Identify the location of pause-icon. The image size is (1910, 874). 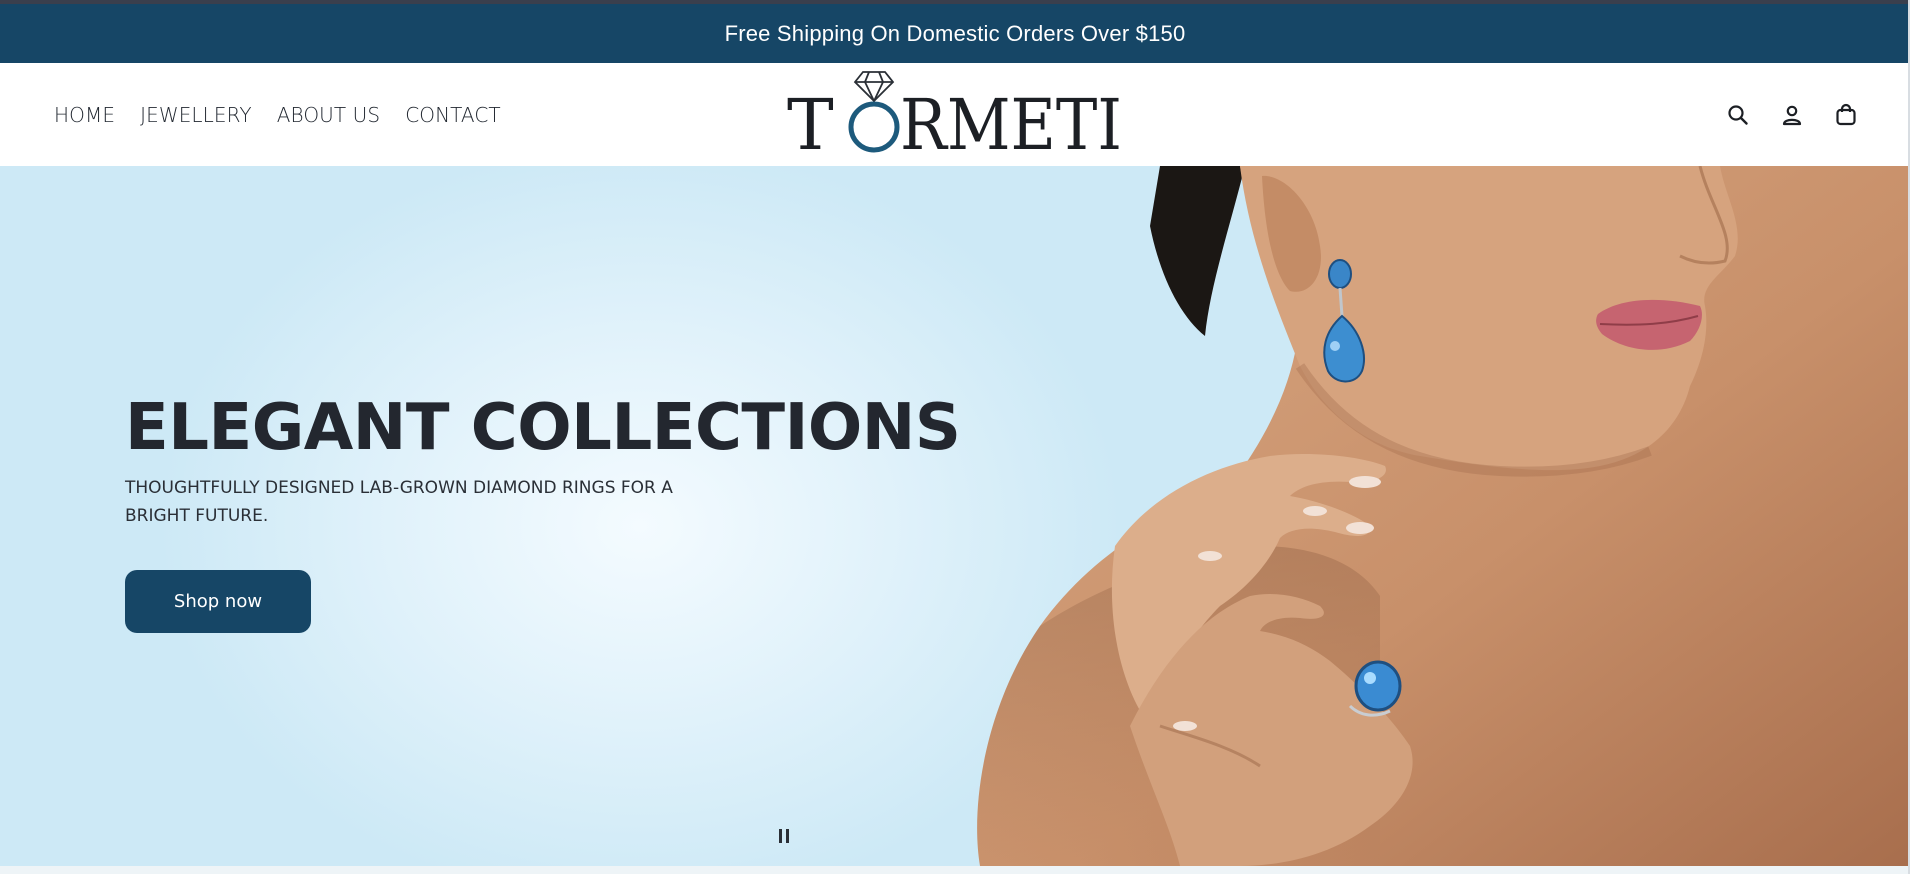
(784, 836).